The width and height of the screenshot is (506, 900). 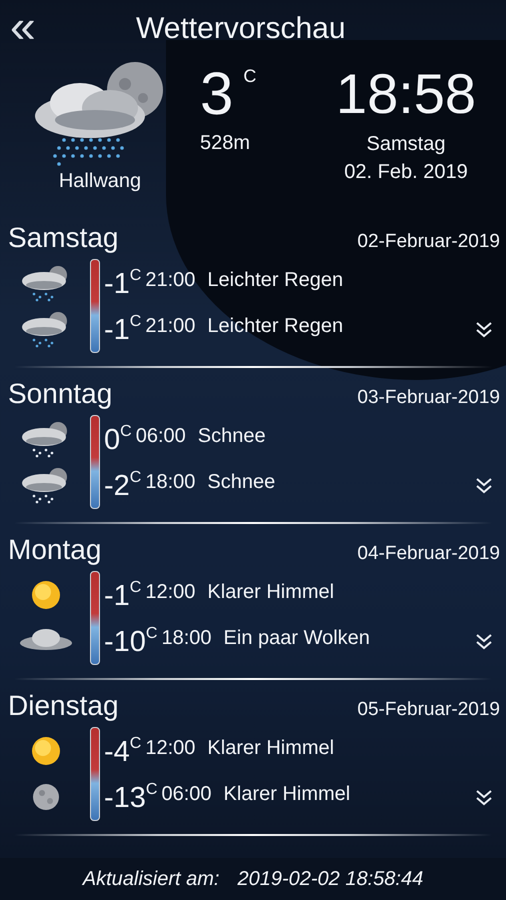 I want to click on forecast-temperature: -2, so click(x=117, y=486).